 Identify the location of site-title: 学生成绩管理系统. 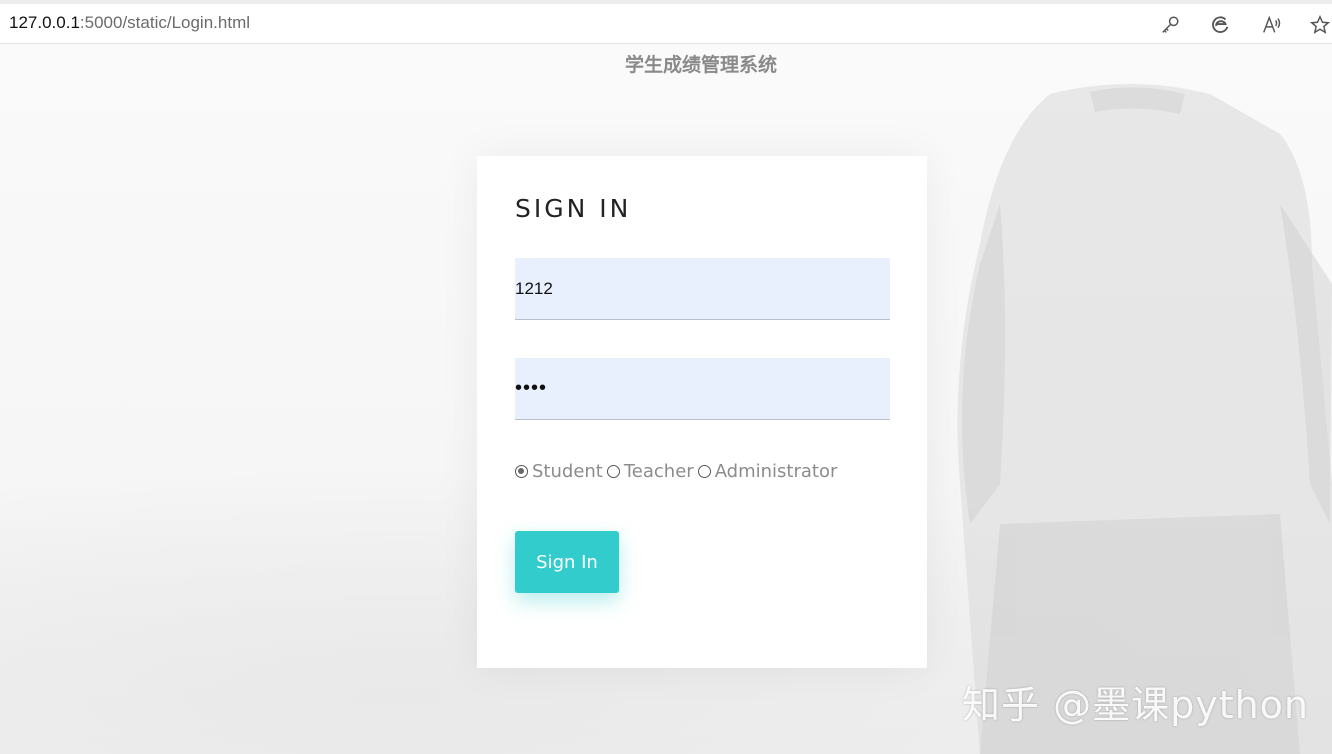
(700, 65).